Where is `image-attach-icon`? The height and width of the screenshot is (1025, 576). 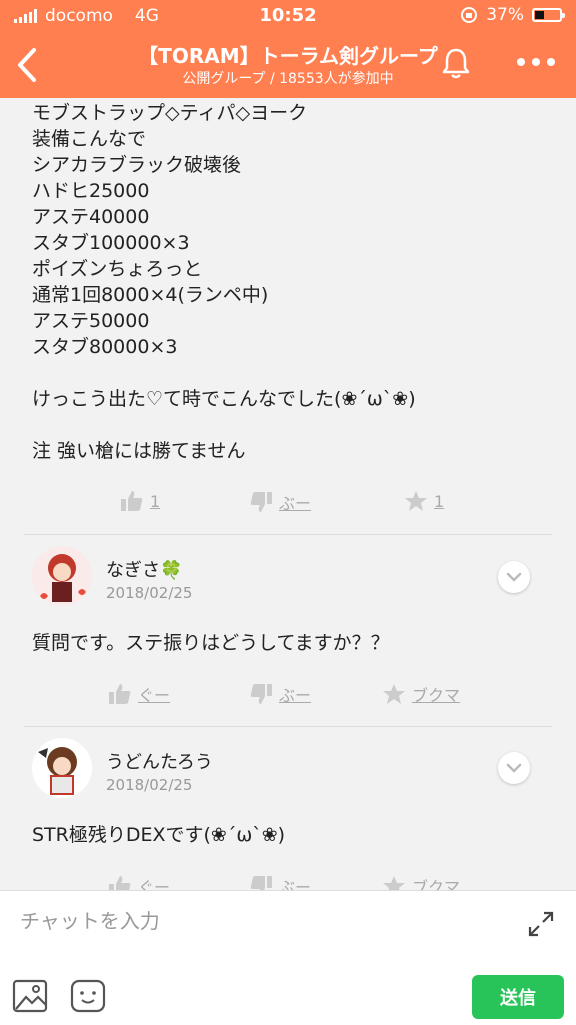 image-attach-icon is located at coordinates (30, 996).